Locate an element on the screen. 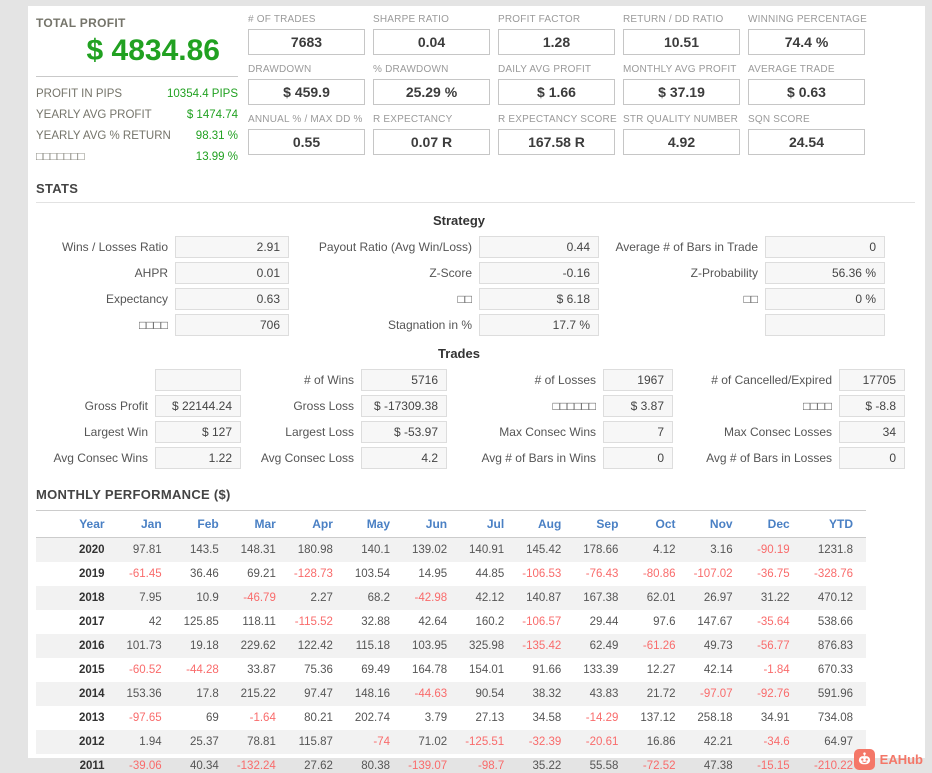  value-cell: 34.58 is located at coordinates (547, 717).